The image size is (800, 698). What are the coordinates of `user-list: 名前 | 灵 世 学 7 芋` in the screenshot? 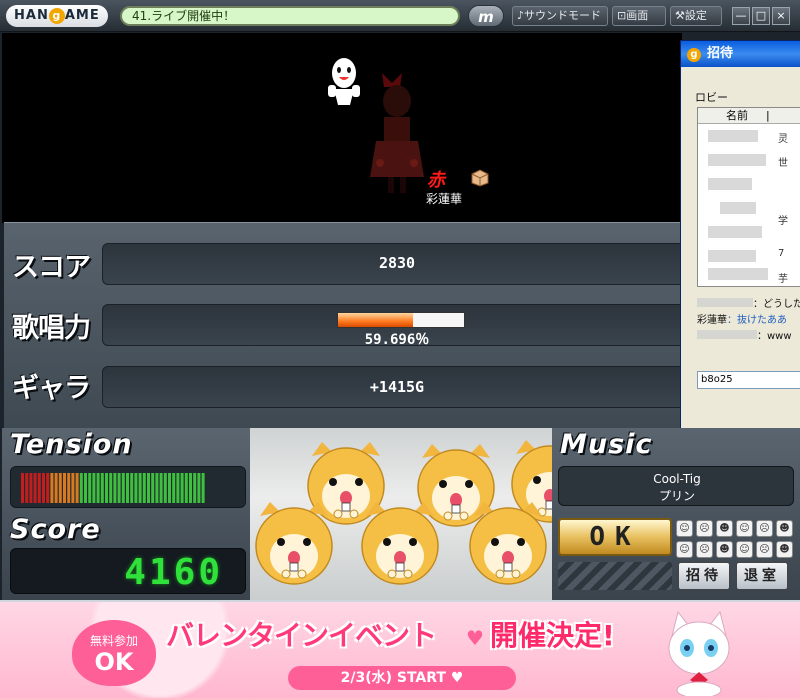 It's located at (748, 197).